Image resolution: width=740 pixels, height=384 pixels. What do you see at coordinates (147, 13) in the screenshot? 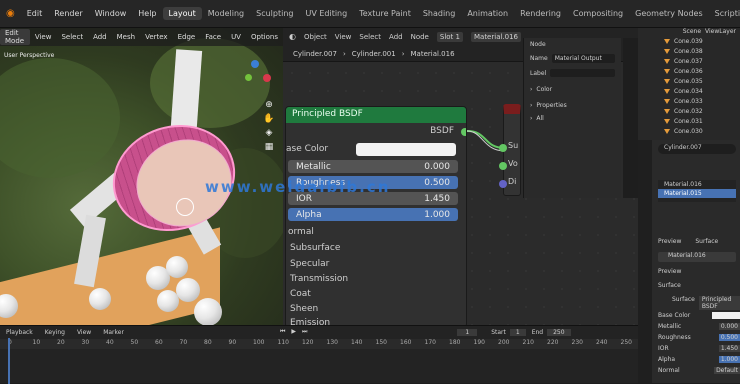
I see `menu-help: Help` at bounding box center [147, 13].